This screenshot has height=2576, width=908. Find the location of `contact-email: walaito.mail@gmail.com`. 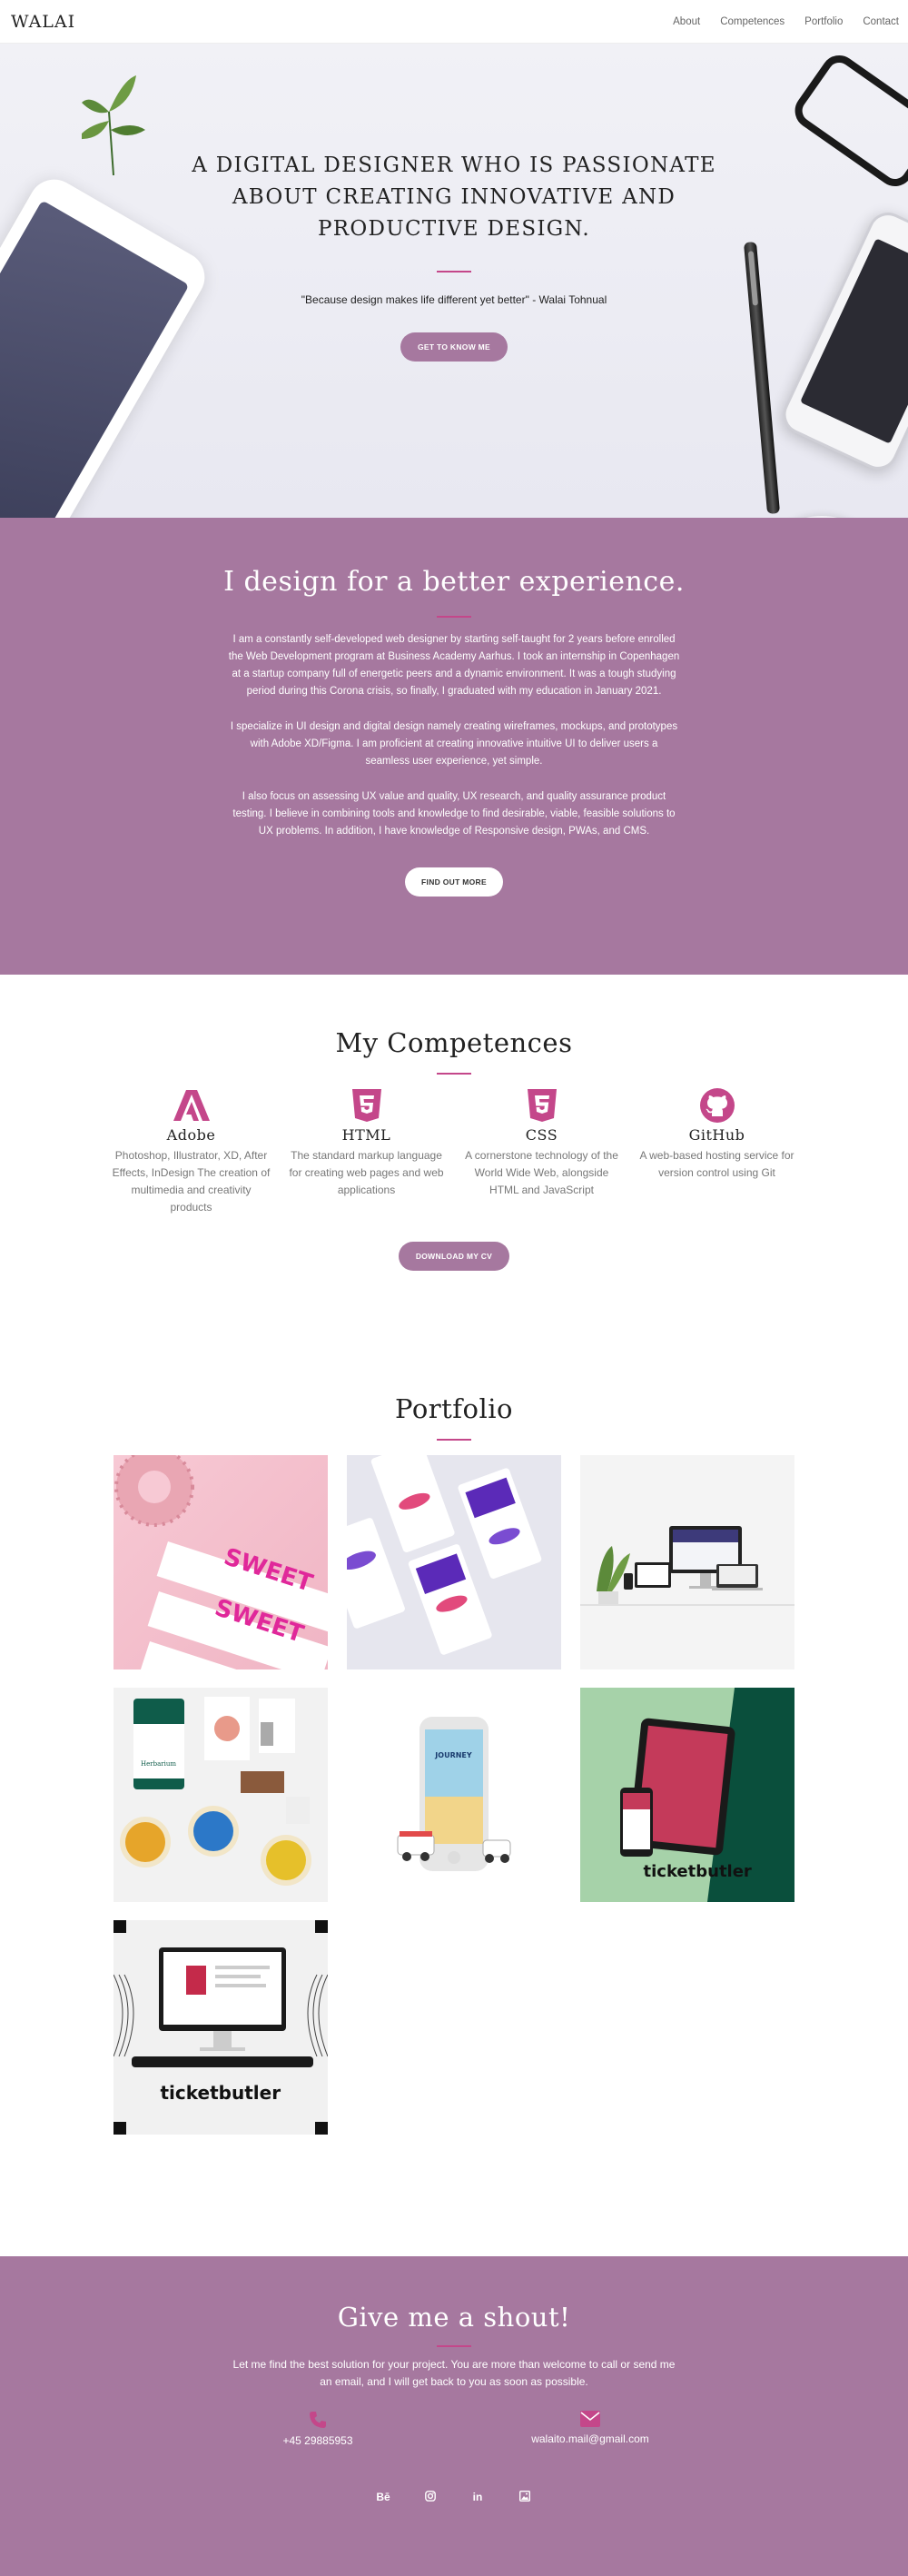

contact-email: walaito.mail@gmail.com is located at coordinates (590, 2429).